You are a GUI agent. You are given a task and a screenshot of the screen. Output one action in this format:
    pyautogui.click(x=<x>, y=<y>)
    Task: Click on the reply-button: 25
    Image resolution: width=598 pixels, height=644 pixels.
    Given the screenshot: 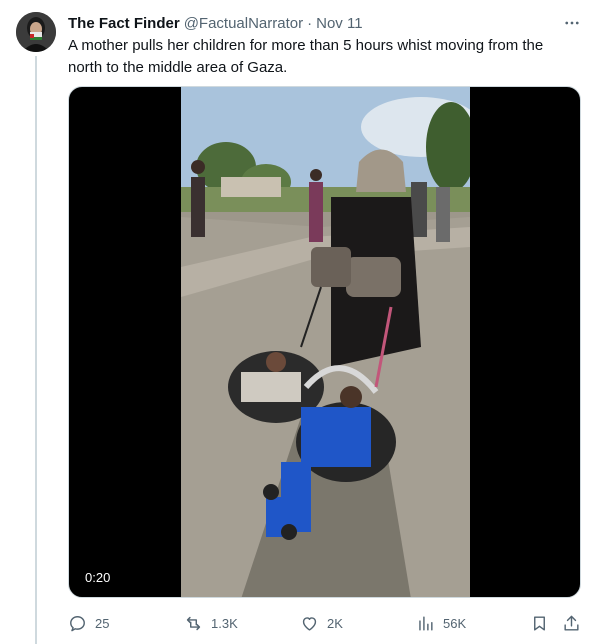 What is the action you would take?
    pyautogui.click(x=88, y=623)
    